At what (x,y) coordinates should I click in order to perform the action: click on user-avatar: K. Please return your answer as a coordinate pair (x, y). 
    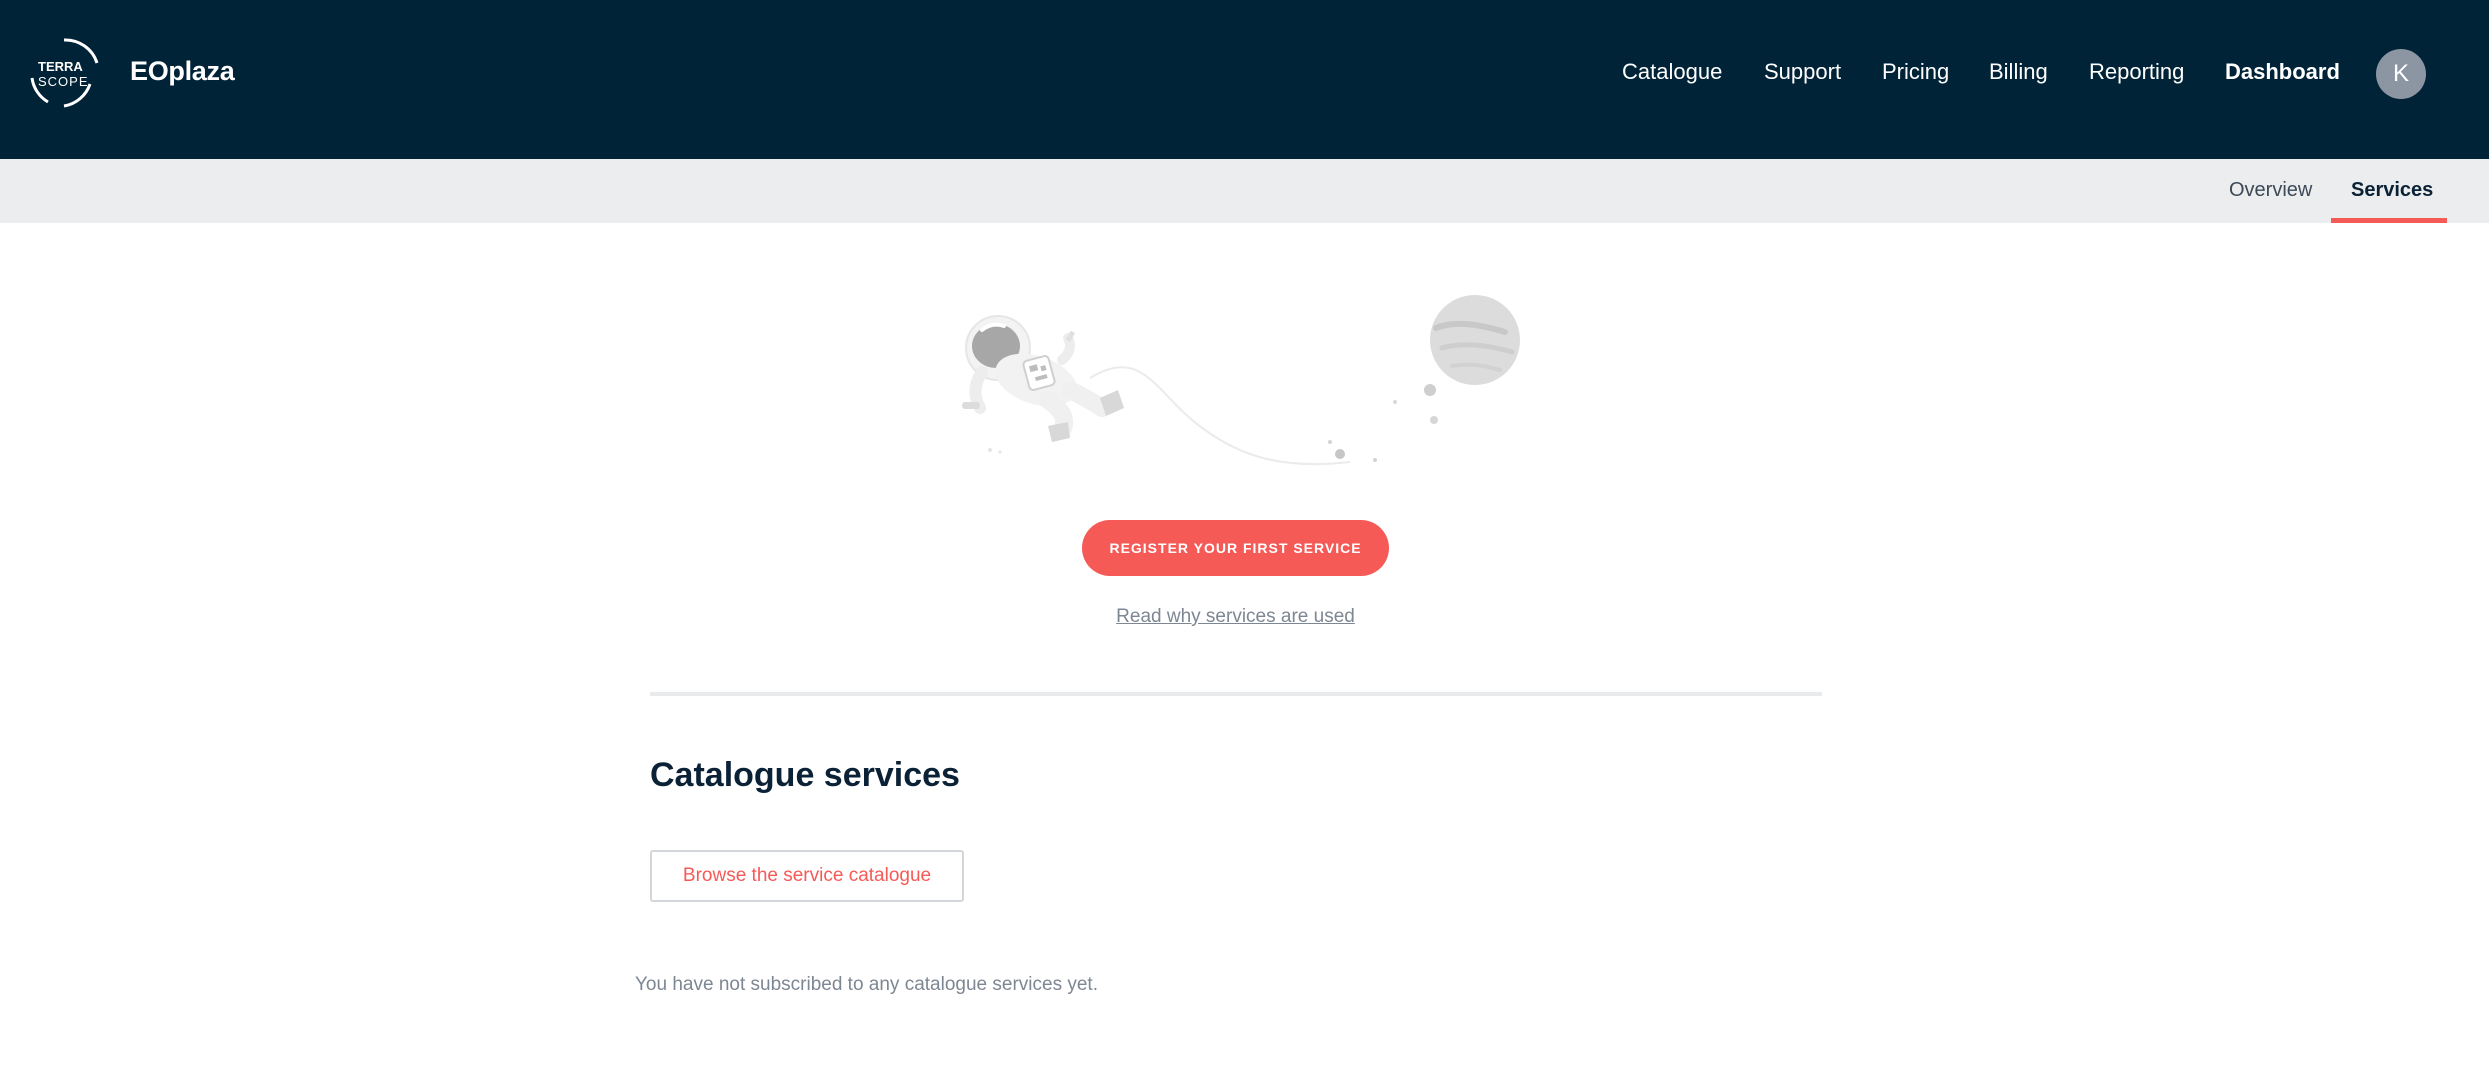
    Looking at the image, I should click on (2401, 74).